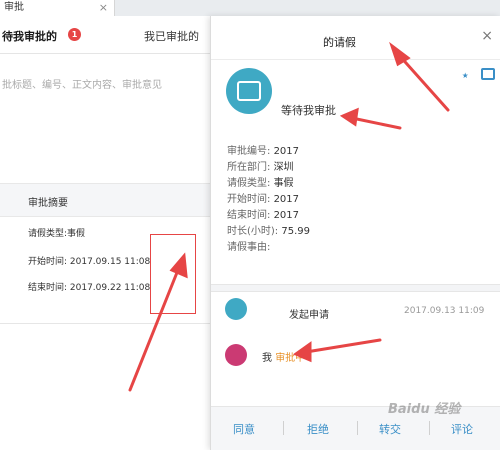 The image size is (500, 450). I want to click on status-text: 等待我审批, so click(308, 110).